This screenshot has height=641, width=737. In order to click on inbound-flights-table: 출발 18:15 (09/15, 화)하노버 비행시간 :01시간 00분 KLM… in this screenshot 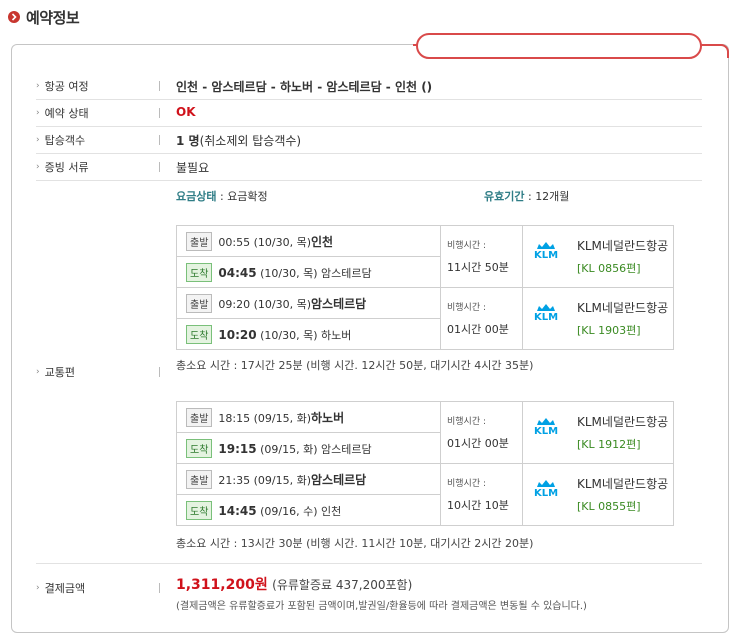, I will do `click(425, 463)`.